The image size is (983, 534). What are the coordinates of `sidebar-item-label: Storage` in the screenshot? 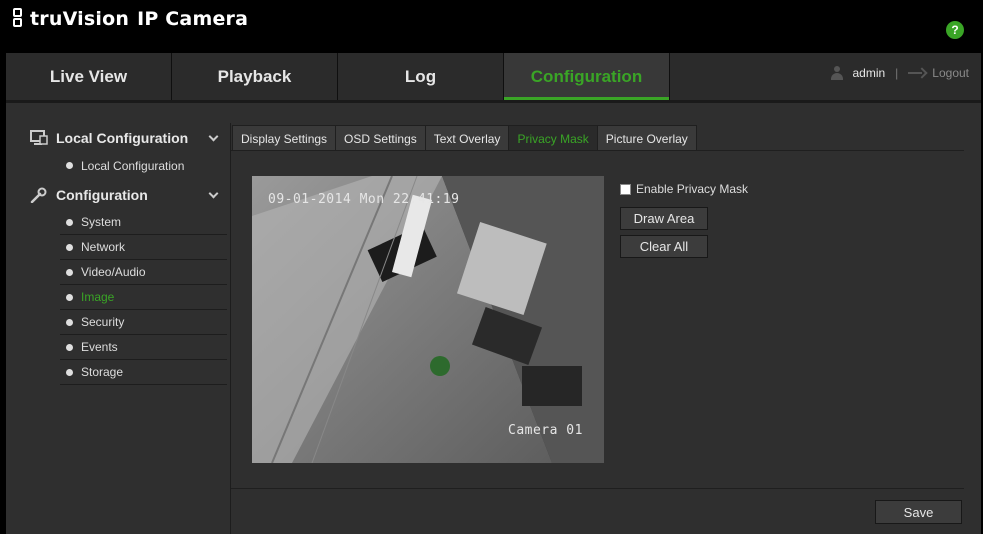 It's located at (102, 372).